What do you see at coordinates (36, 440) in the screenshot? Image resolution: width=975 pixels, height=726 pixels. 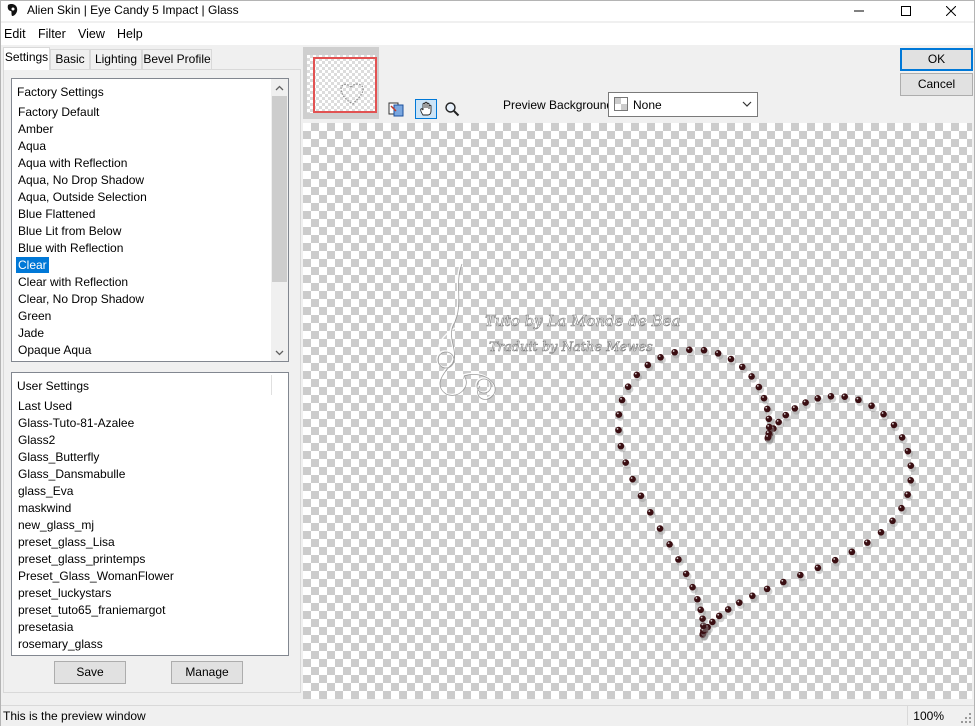 I see `user-setting-item: Glass2` at bounding box center [36, 440].